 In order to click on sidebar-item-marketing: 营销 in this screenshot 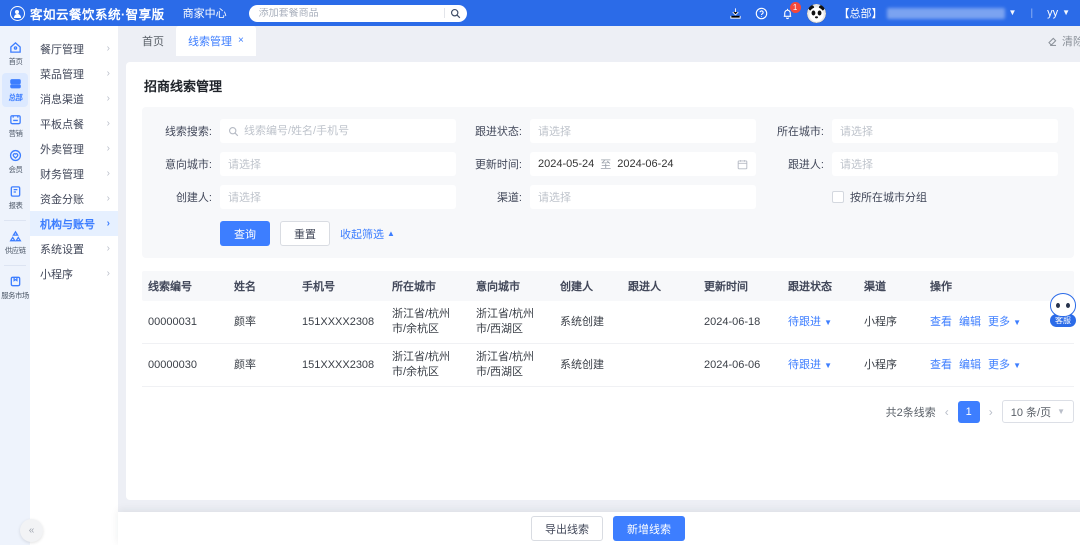, I will do `click(15, 126)`.